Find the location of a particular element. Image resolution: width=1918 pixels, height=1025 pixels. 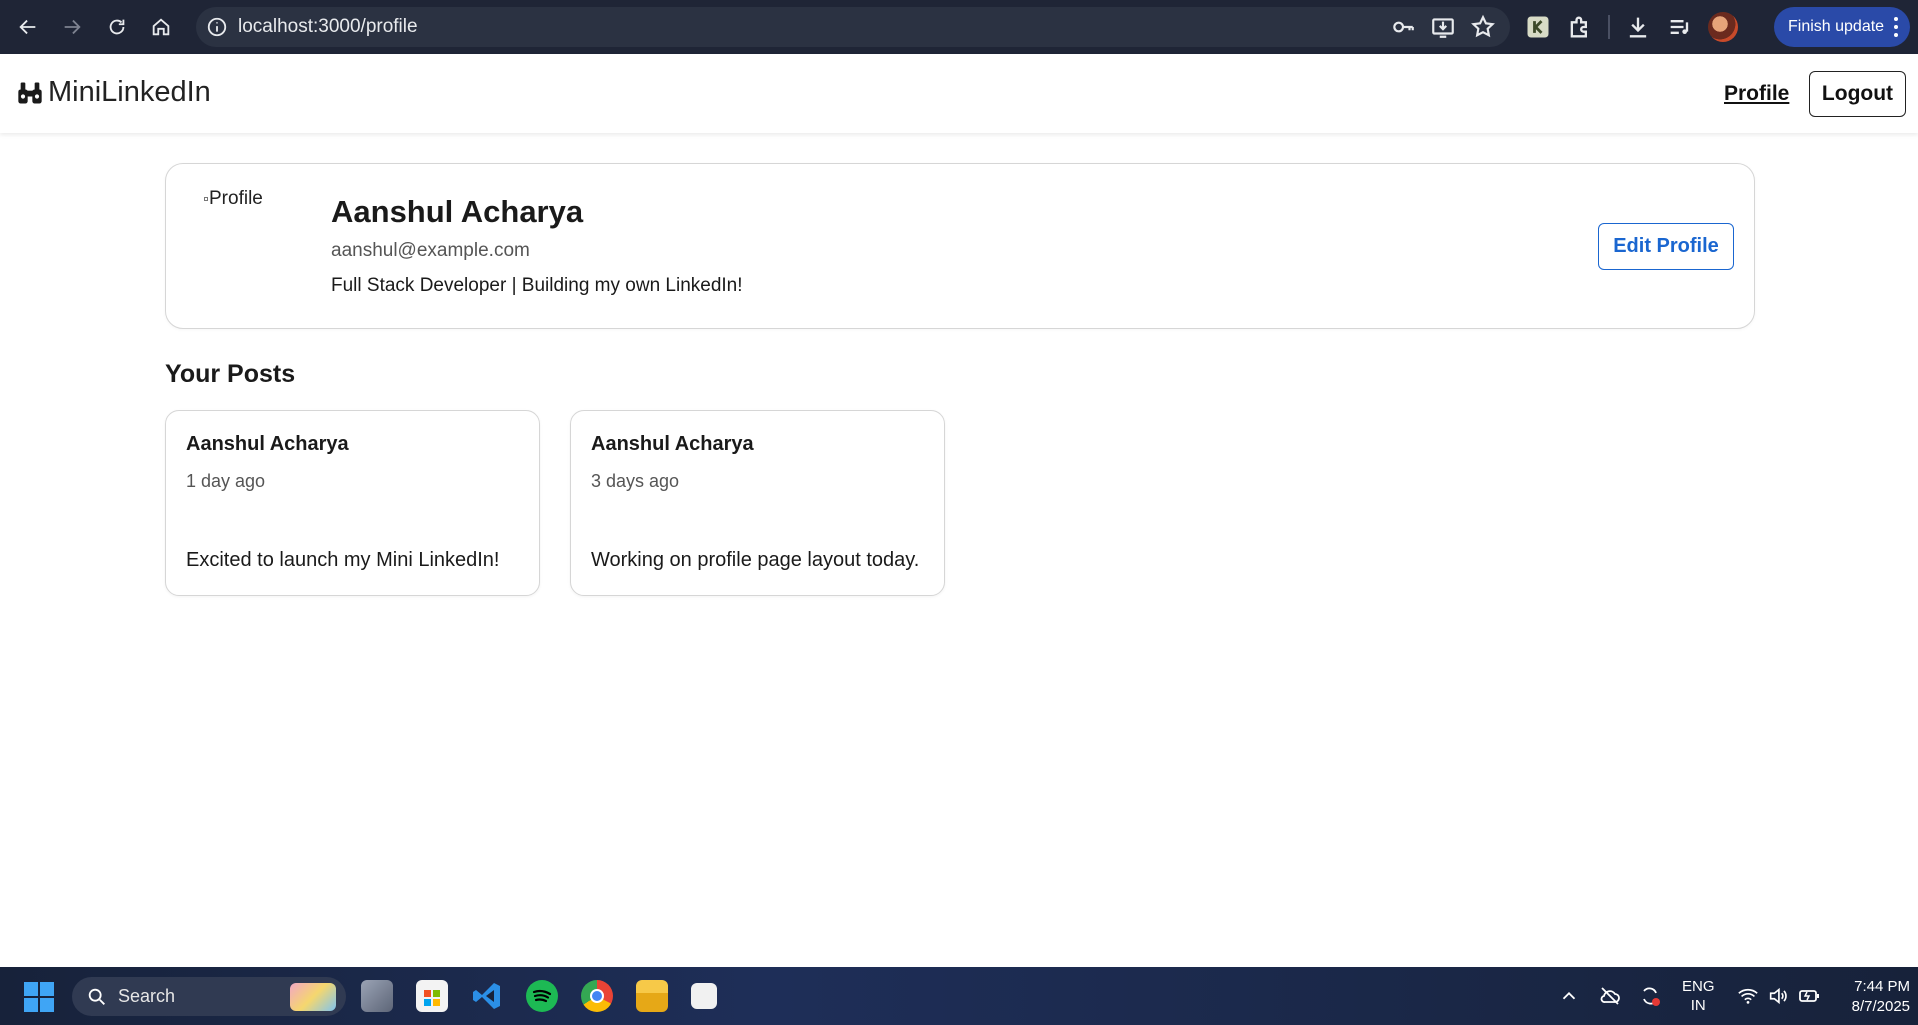

forward-button is located at coordinates (72, 27).